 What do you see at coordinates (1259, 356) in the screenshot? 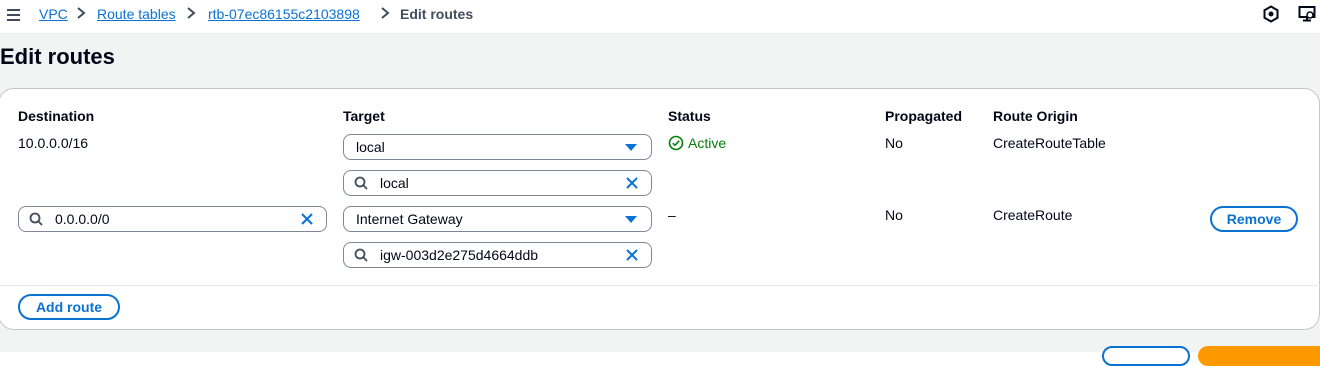
I see `save-changes-button` at bounding box center [1259, 356].